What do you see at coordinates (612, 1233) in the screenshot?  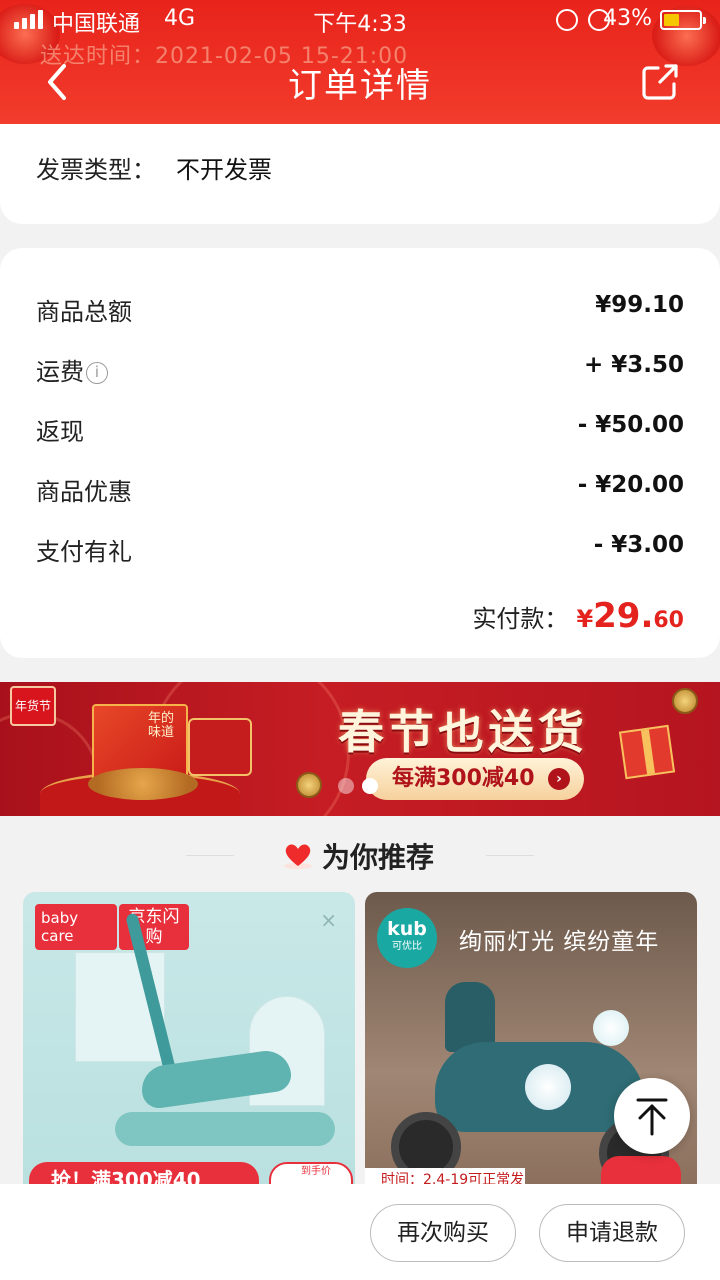 I see `request-refund-button: 申请退款` at bounding box center [612, 1233].